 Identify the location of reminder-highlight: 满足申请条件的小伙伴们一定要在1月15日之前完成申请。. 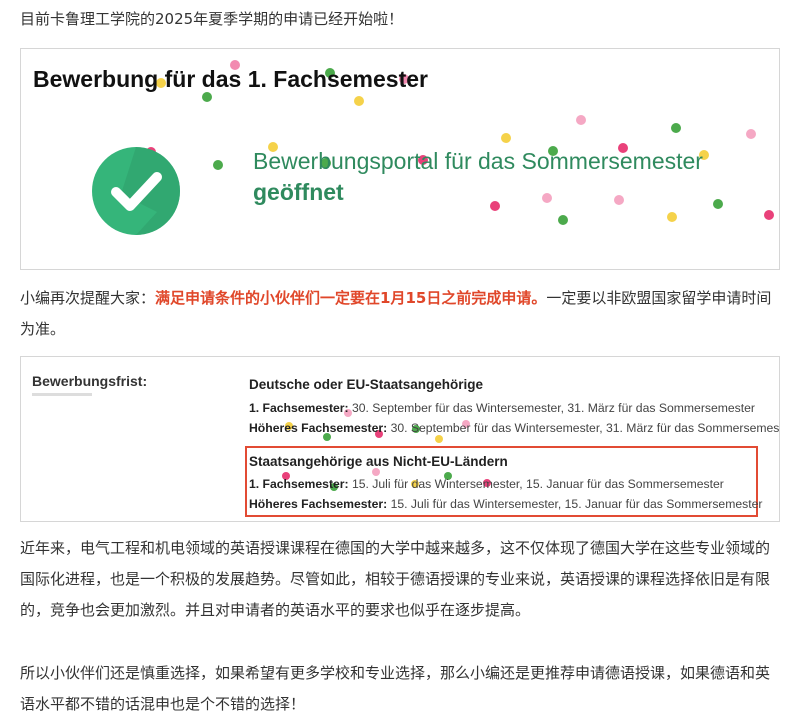
(351, 298).